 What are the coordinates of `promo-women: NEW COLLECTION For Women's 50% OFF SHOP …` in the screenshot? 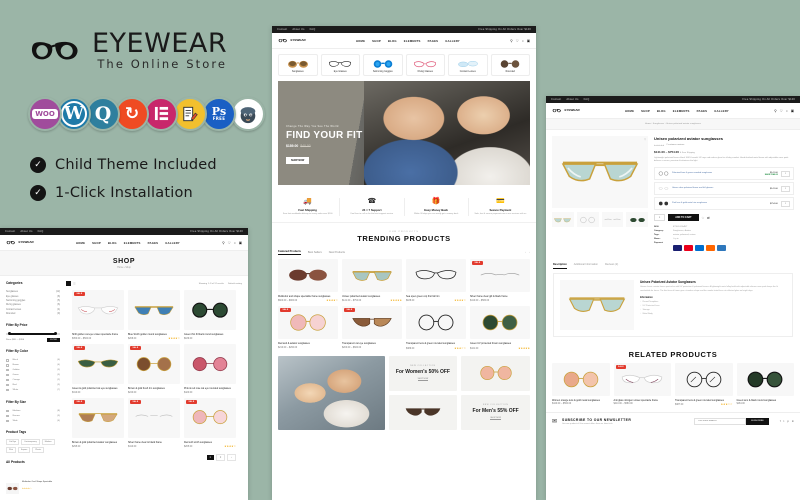 It's located at (423, 373).